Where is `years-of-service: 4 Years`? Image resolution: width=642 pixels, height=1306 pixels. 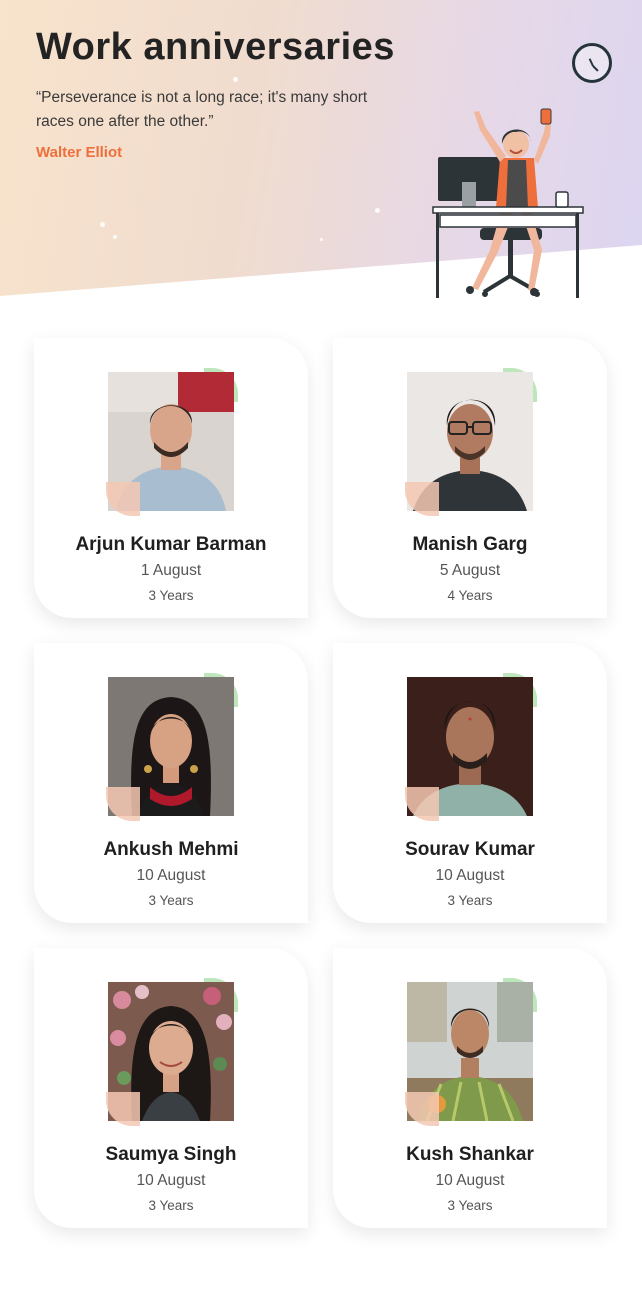
years-of-service: 4 Years is located at coordinates (470, 595).